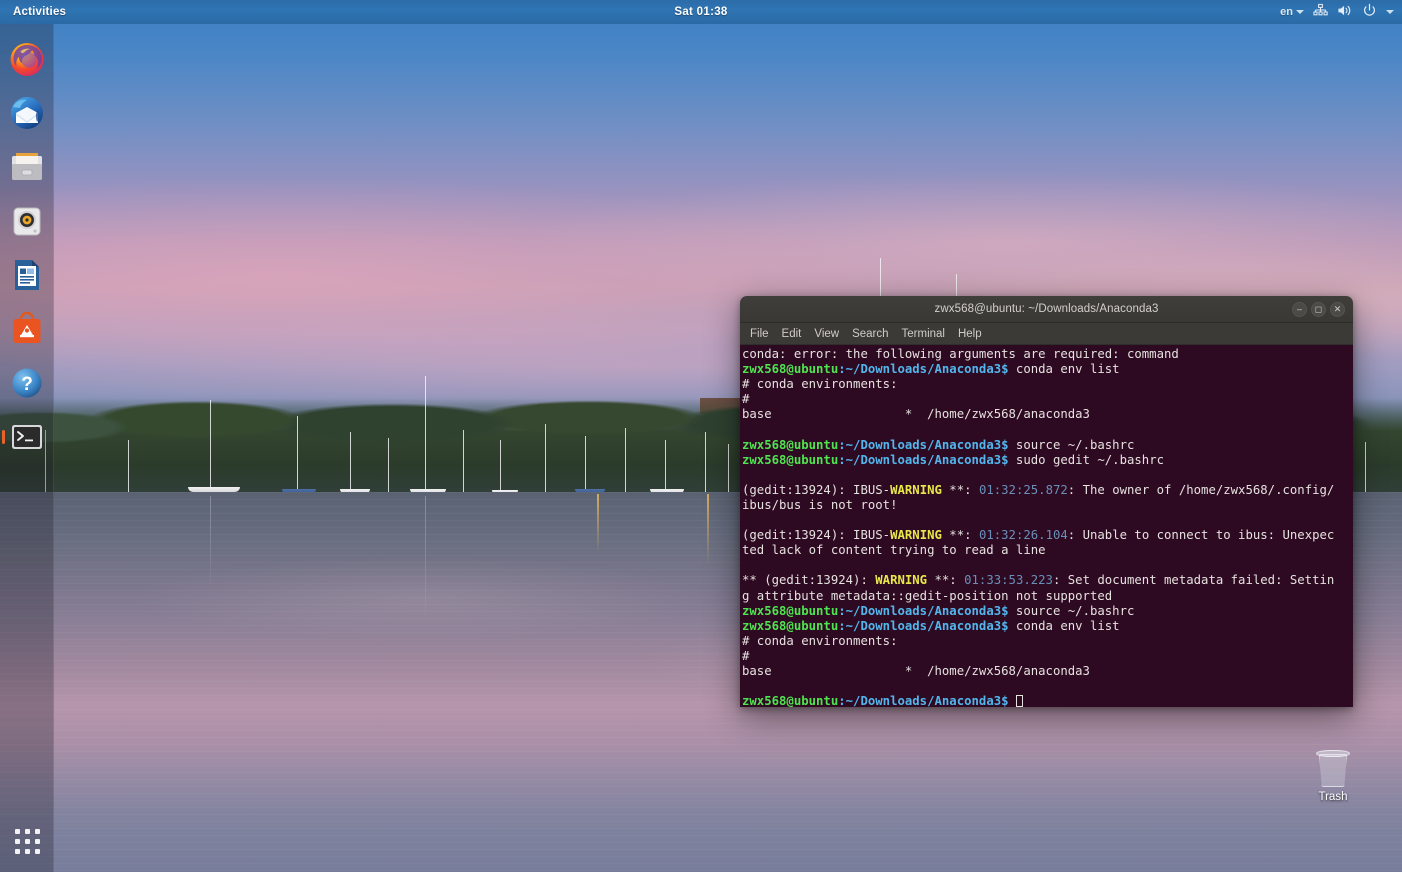 Image resolution: width=1402 pixels, height=872 pixels. Describe the element at coordinates (1046, 334) in the screenshot. I see `terminal-menubar: File Edit View Search Terminal Help` at that location.